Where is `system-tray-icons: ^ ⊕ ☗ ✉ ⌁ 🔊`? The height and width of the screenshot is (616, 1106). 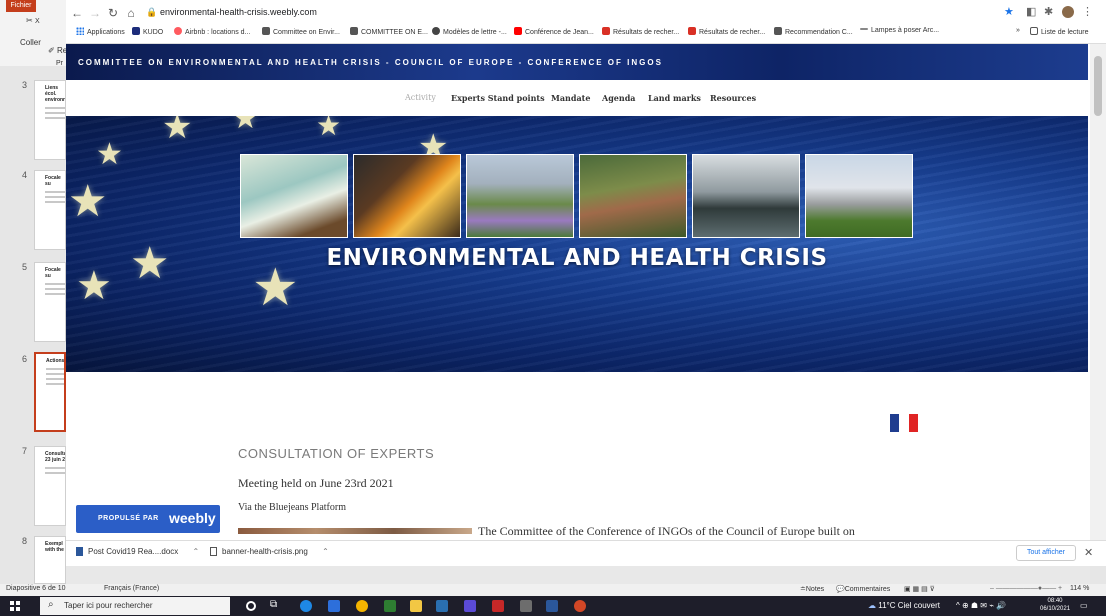 system-tray-icons: ^ ⊕ ☗ ✉ ⌁ 🔊 is located at coordinates (981, 605).